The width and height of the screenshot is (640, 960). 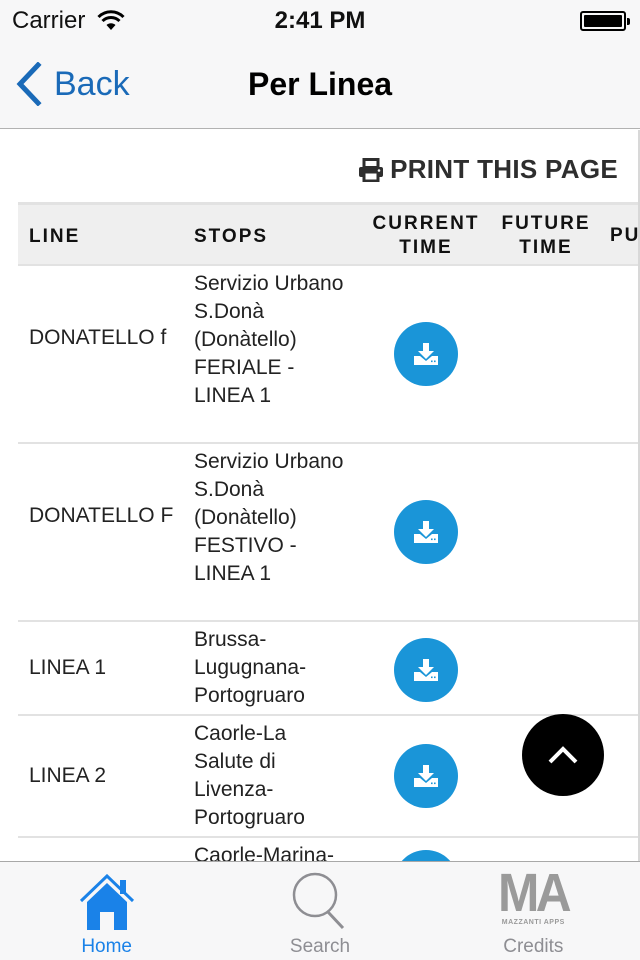 What do you see at coordinates (231, 236) in the screenshot?
I see `column-header-stops: STOPS` at bounding box center [231, 236].